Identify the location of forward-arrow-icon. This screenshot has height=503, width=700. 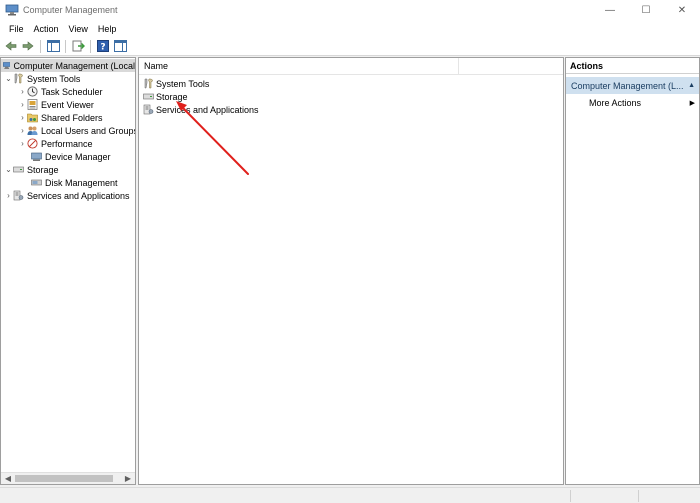
(28, 46).